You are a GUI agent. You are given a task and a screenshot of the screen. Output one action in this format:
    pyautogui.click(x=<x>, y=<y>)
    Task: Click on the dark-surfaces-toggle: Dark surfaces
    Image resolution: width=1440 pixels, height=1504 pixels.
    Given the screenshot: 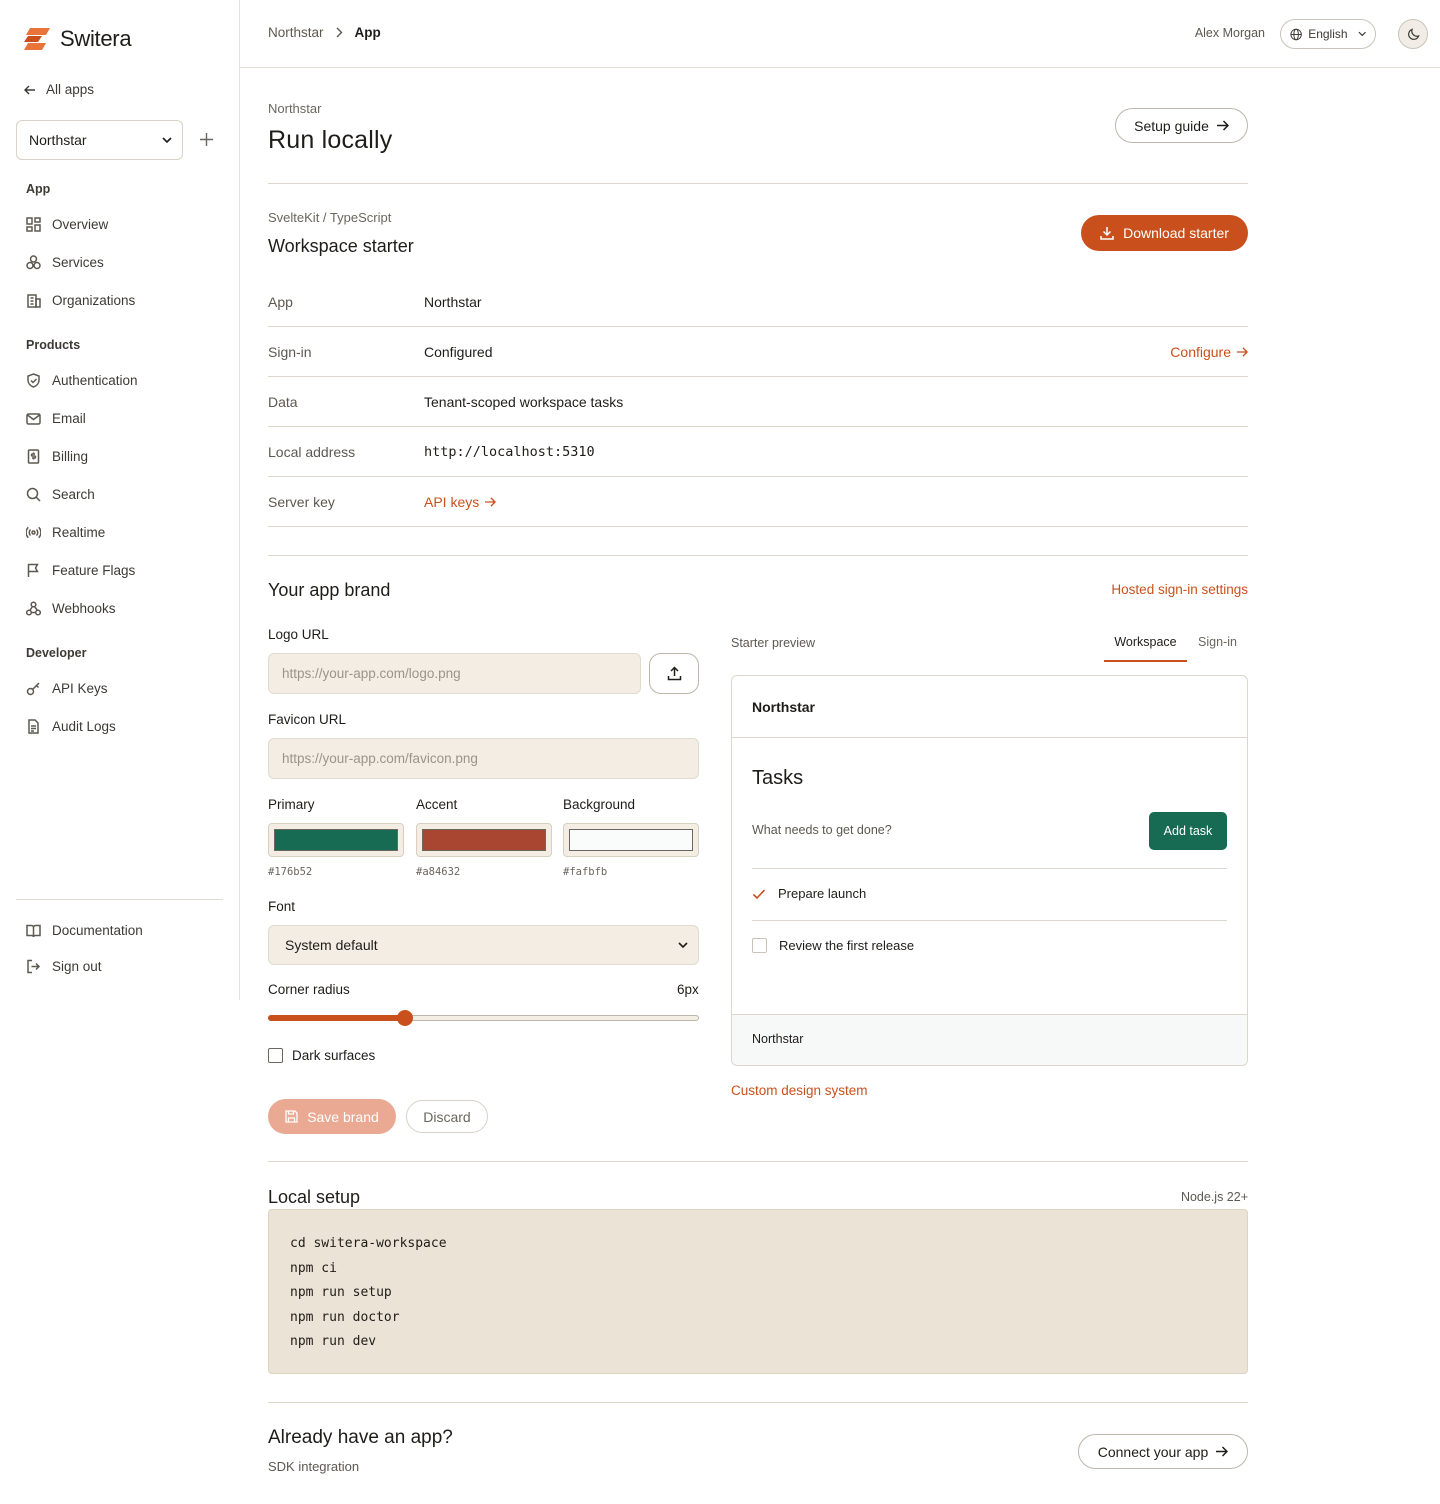 What is the action you would take?
    pyautogui.click(x=321, y=1055)
    